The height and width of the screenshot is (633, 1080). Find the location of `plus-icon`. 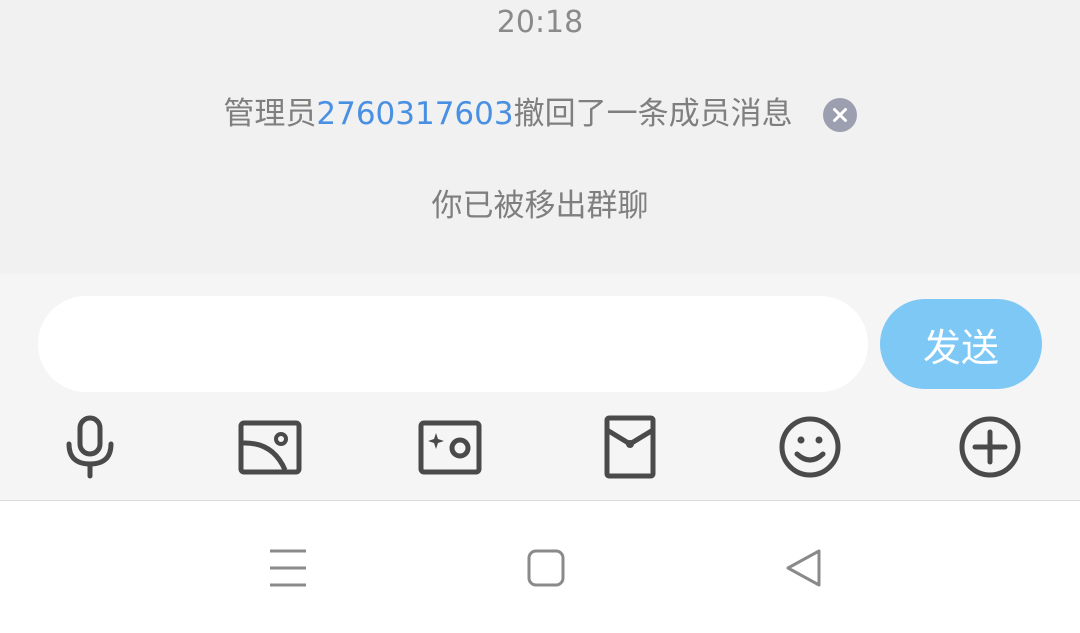

plus-icon is located at coordinates (990, 447).